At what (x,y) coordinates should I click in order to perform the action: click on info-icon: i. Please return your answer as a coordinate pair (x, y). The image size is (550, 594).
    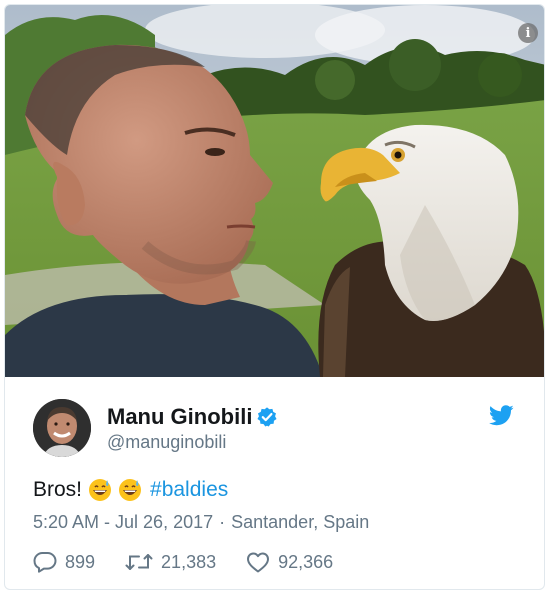
    Looking at the image, I should click on (528, 33).